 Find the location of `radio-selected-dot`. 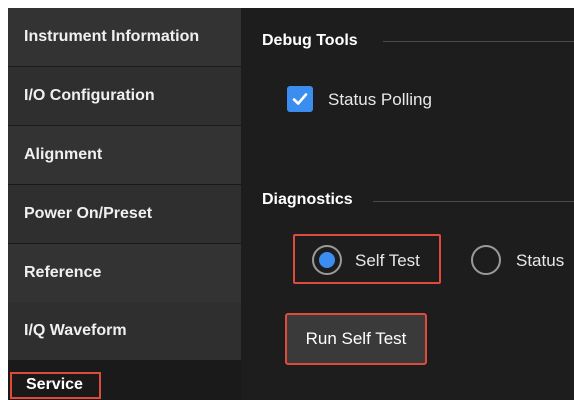

radio-selected-dot is located at coordinates (327, 260).